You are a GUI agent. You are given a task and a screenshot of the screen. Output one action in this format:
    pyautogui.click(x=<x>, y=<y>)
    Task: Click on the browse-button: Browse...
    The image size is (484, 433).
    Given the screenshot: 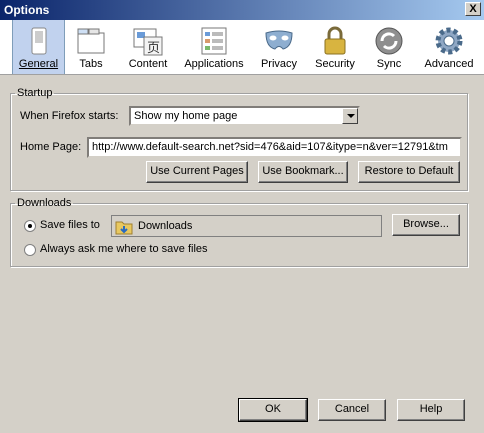 What is the action you would take?
    pyautogui.click(x=426, y=225)
    